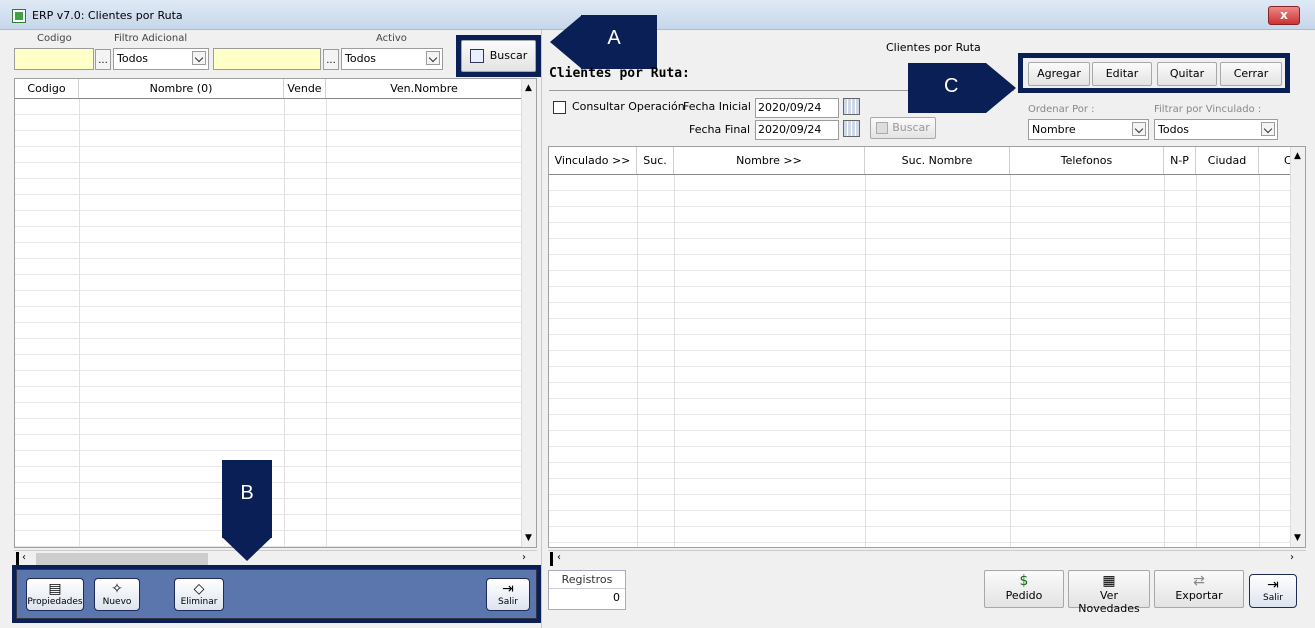 This screenshot has height=628, width=1315. What do you see at coordinates (508, 55) in the screenshot?
I see `buscar-label: Buscar` at bounding box center [508, 55].